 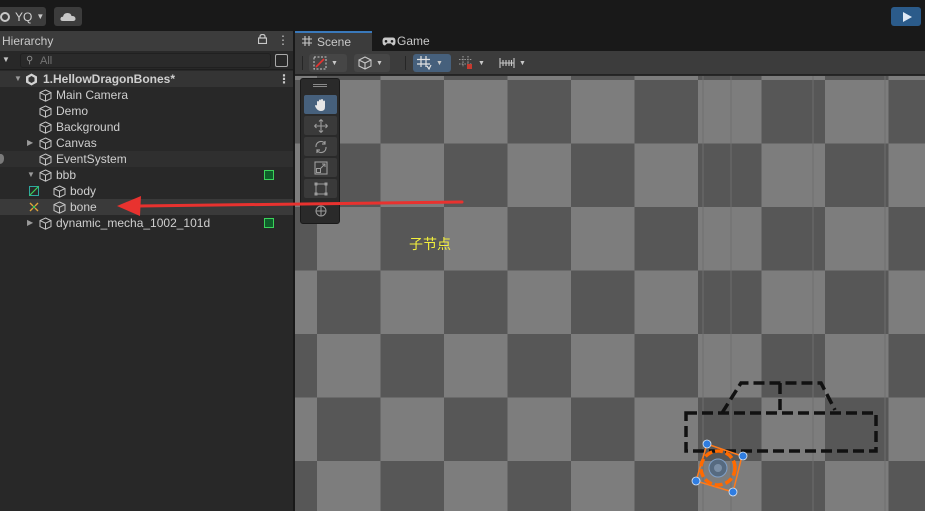 I want to click on hierarchy-item-label: Demo, so click(x=72, y=111).